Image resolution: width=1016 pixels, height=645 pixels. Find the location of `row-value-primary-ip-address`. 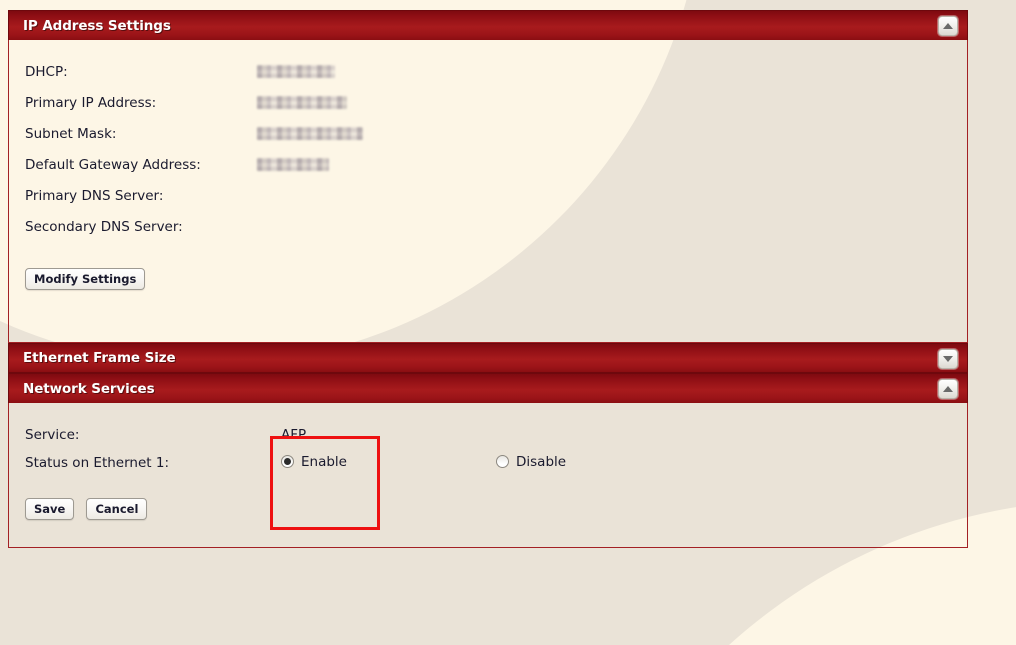

row-value-primary-ip-address is located at coordinates (302, 103).